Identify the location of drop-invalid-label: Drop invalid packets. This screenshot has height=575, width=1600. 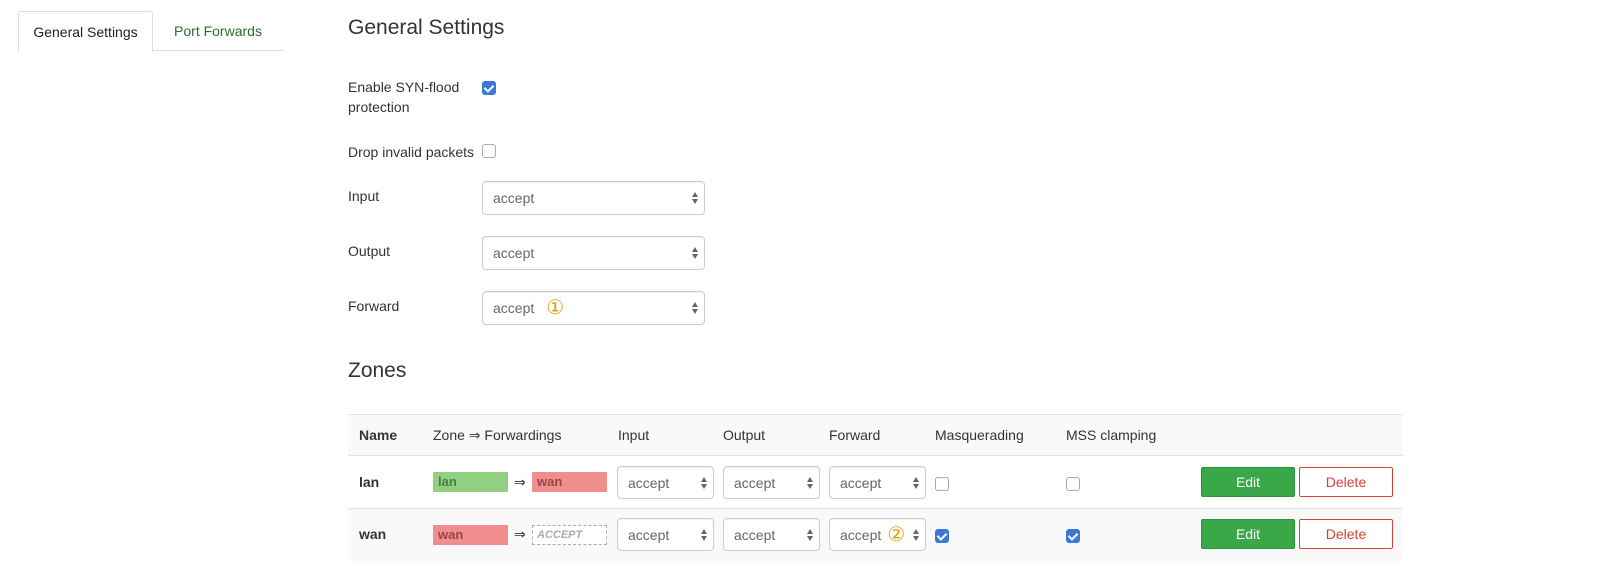
(411, 152).